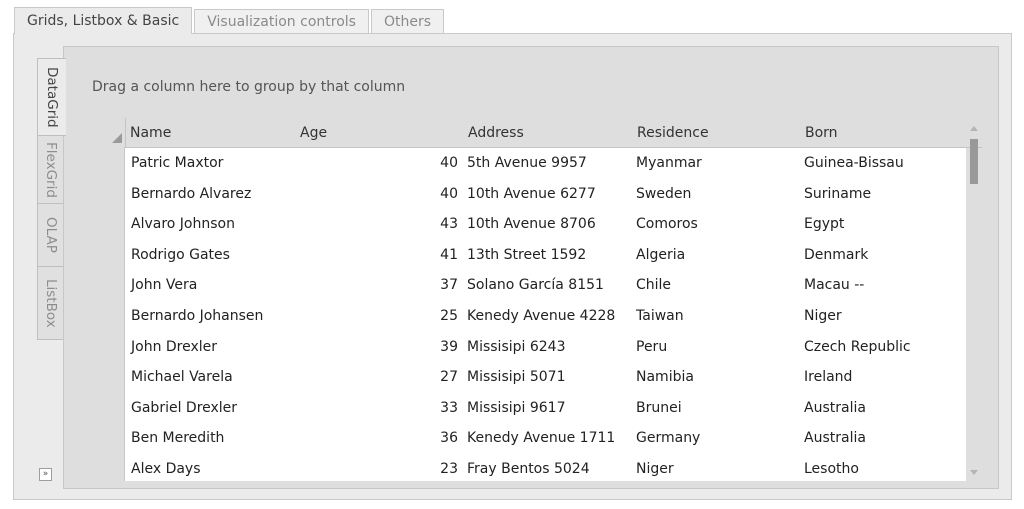  Describe the element at coordinates (115, 299) in the screenshot. I see `grid-corner` at that location.